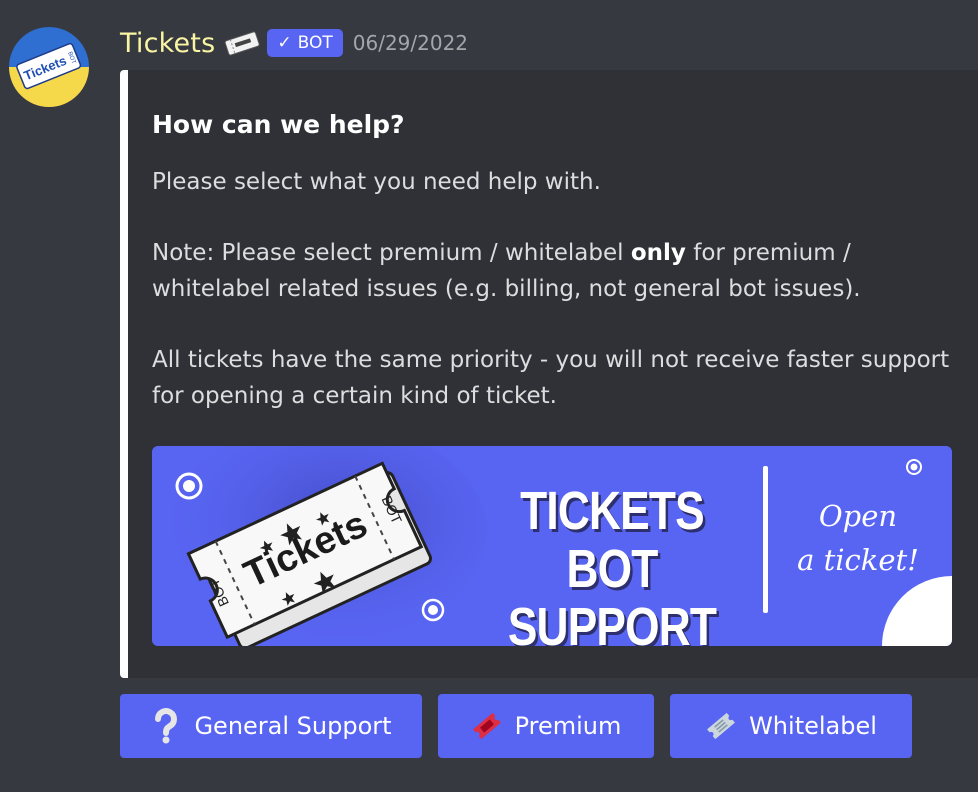 The image size is (978, 792). What do you see at coordinates (721, 726) in the screenshot?
I see `gray-ticket-icon` at bounding box center [721, 726].